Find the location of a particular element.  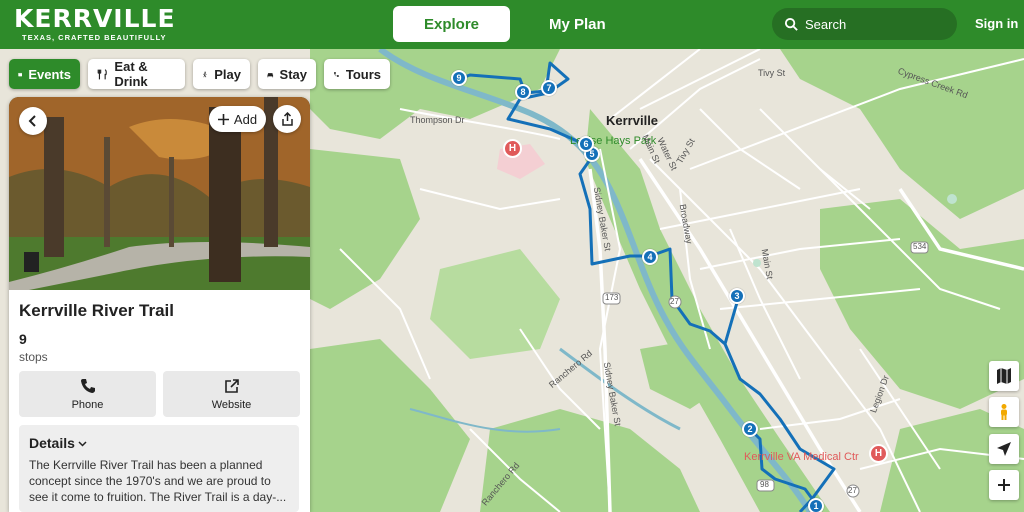

phone-label: Phone is located at coordinates (87, 404).